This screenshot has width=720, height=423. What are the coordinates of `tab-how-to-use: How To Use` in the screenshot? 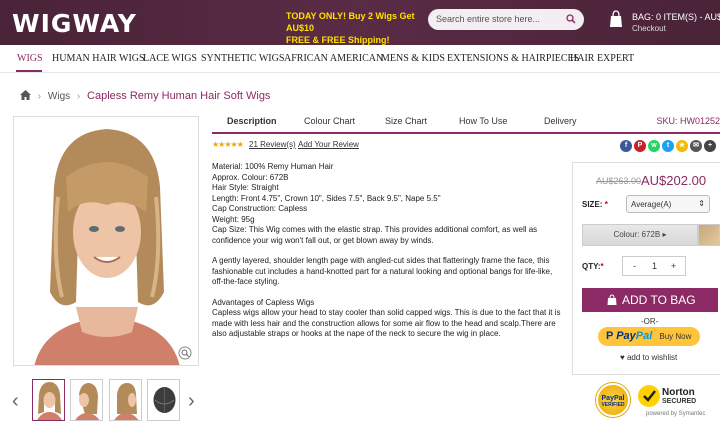 It's located at (483, 121).